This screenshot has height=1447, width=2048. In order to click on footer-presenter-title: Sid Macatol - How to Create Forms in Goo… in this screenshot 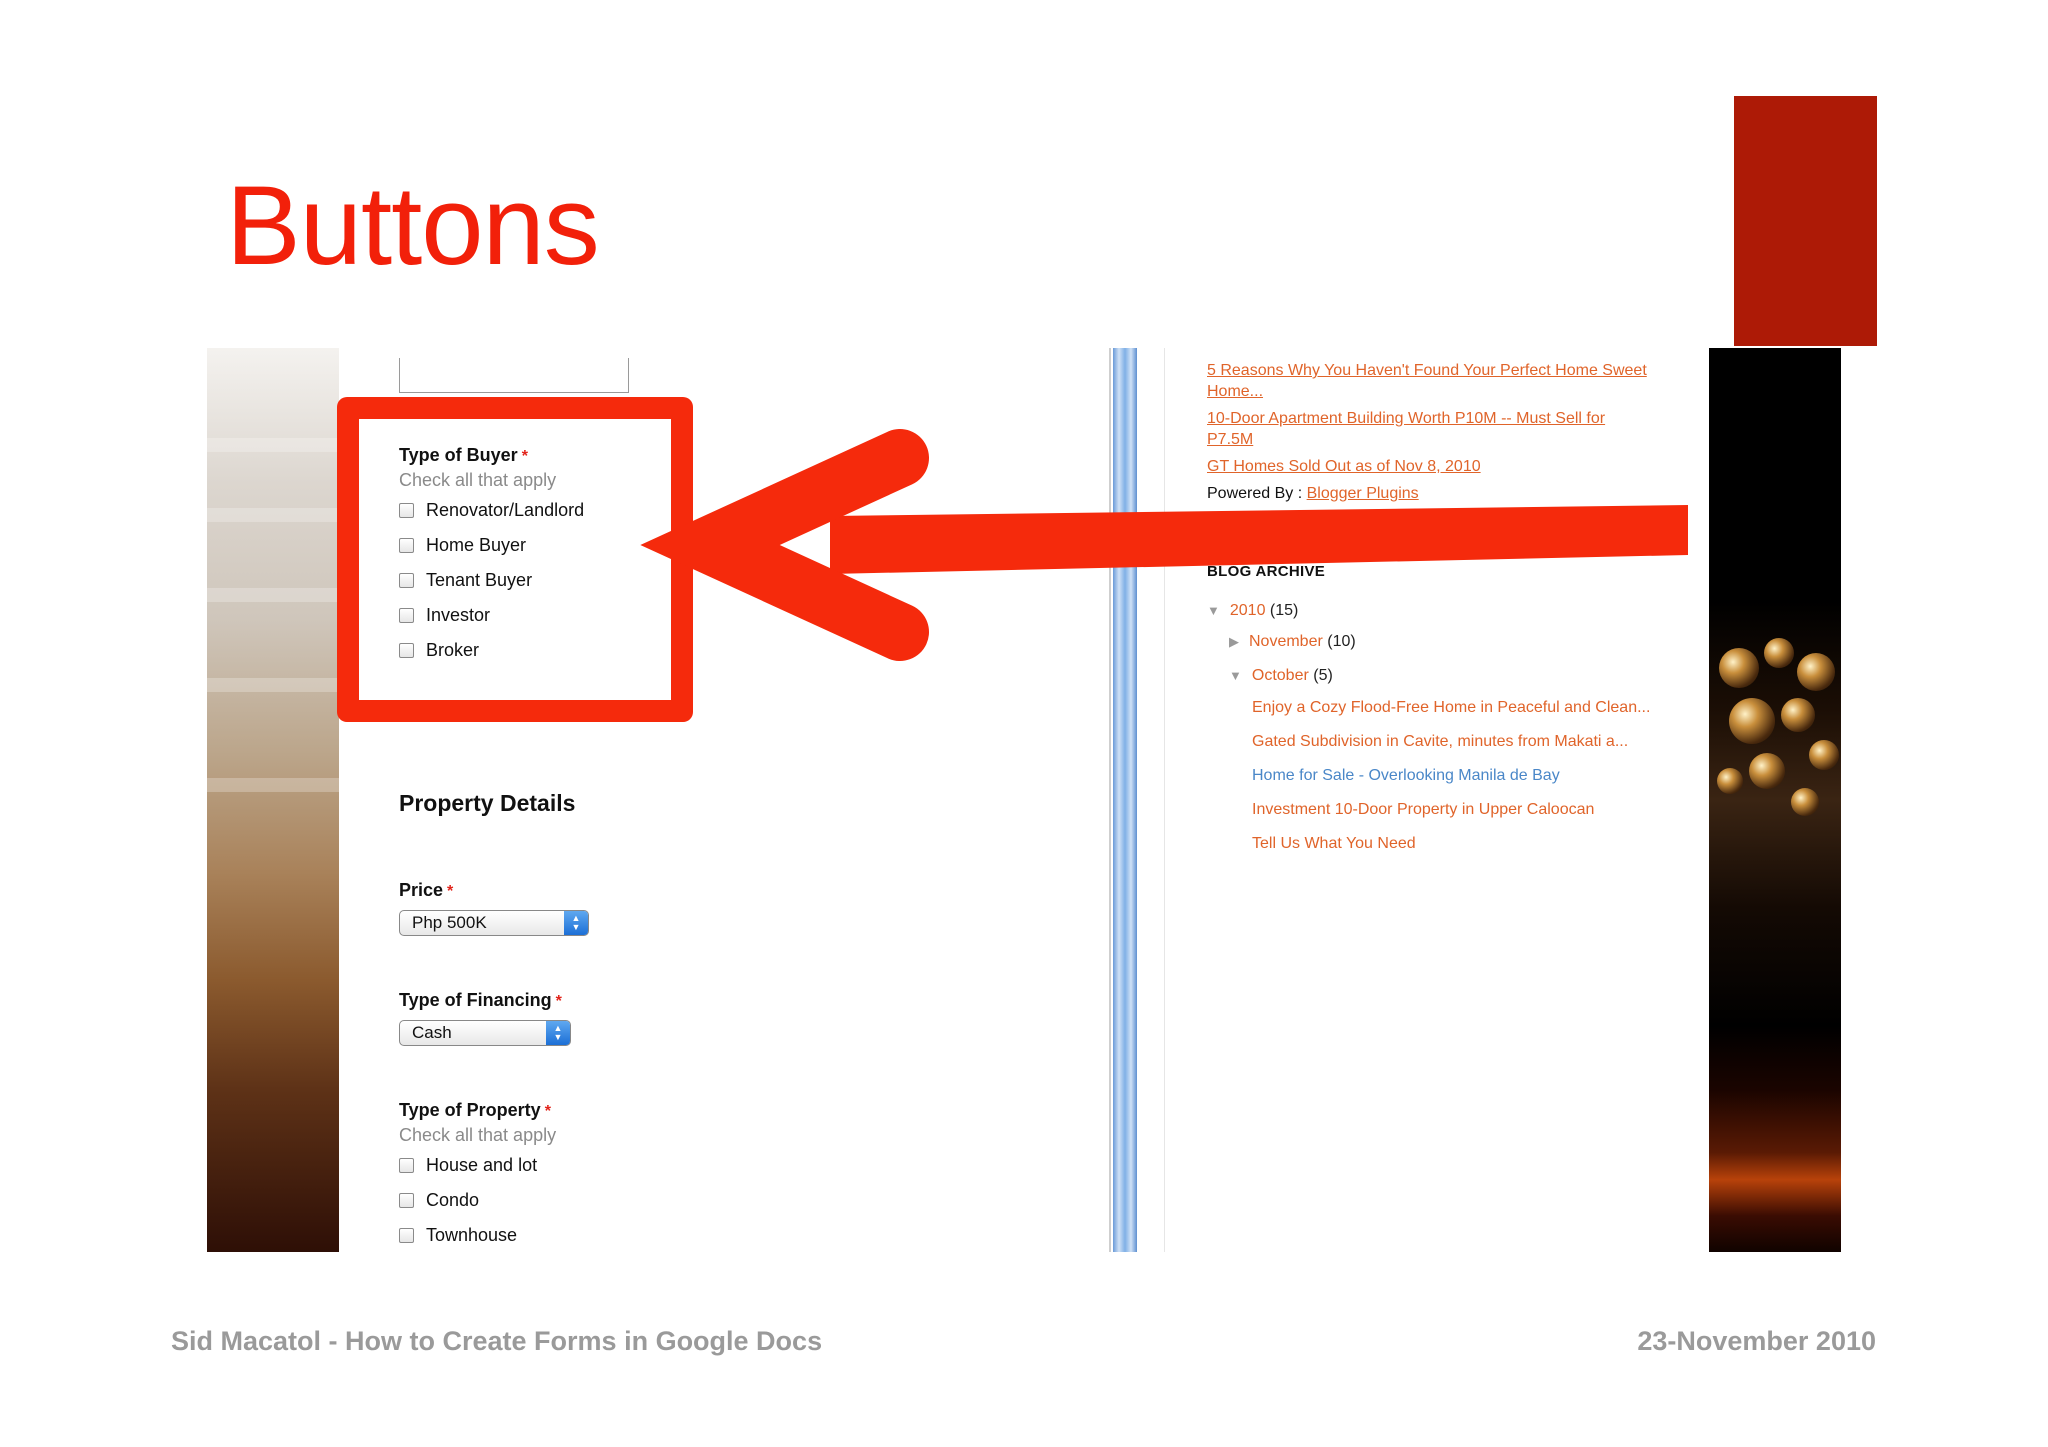, I will do `click(497, 1341)`.